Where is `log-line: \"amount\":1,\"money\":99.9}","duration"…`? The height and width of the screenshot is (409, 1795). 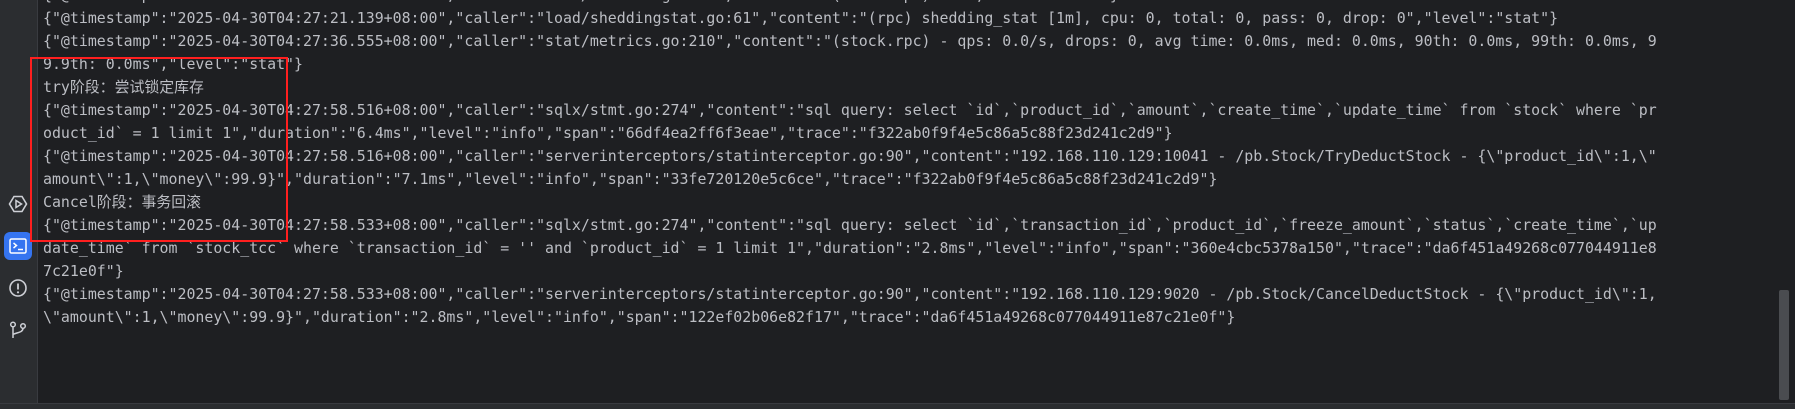
log-line: \"amount\":1,\"money\":99.9}","duration"… is located at coordinates (639, 317).